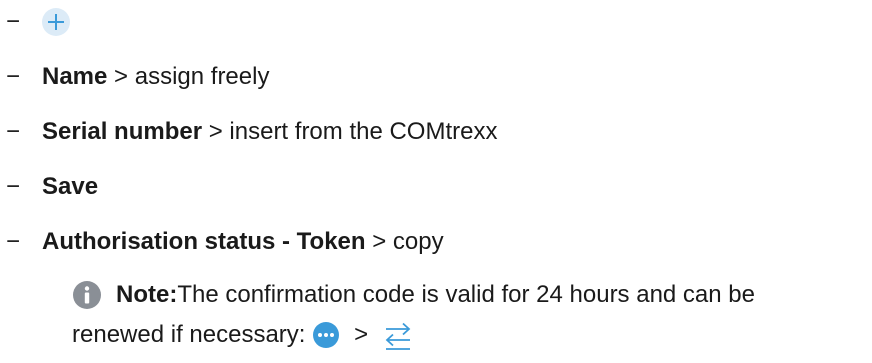 The image size is (872, 363). What do you see at coordinates (188, 76) in the screenshot?
I see `name-instruction: > assign freely` at bounding box center [188, 76].